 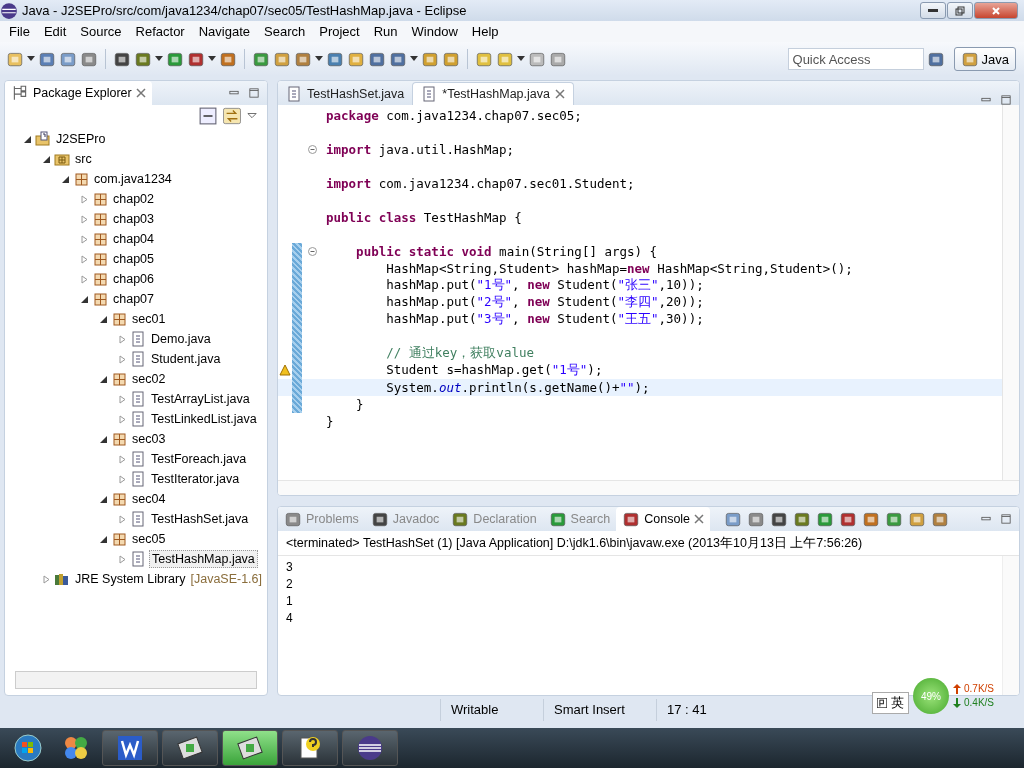 I want to click on tree-item: chap06, so click(x=133, y=279).